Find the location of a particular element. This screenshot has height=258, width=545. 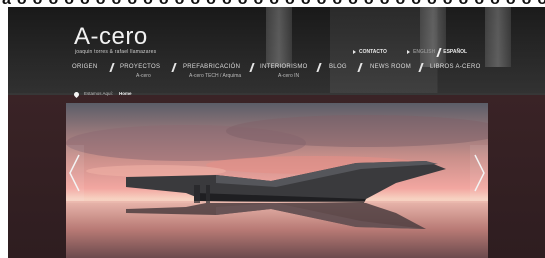

previous-slide-button is located at coordinates (75, 173).